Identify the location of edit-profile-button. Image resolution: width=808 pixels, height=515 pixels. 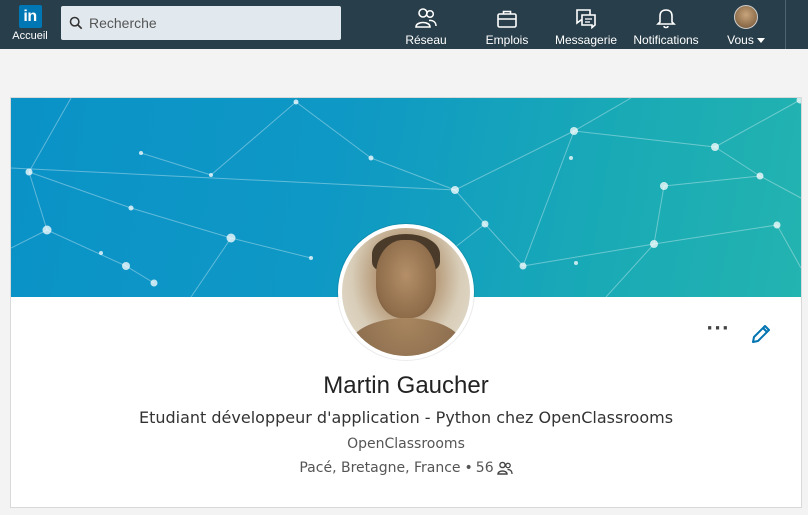
(762, 335).